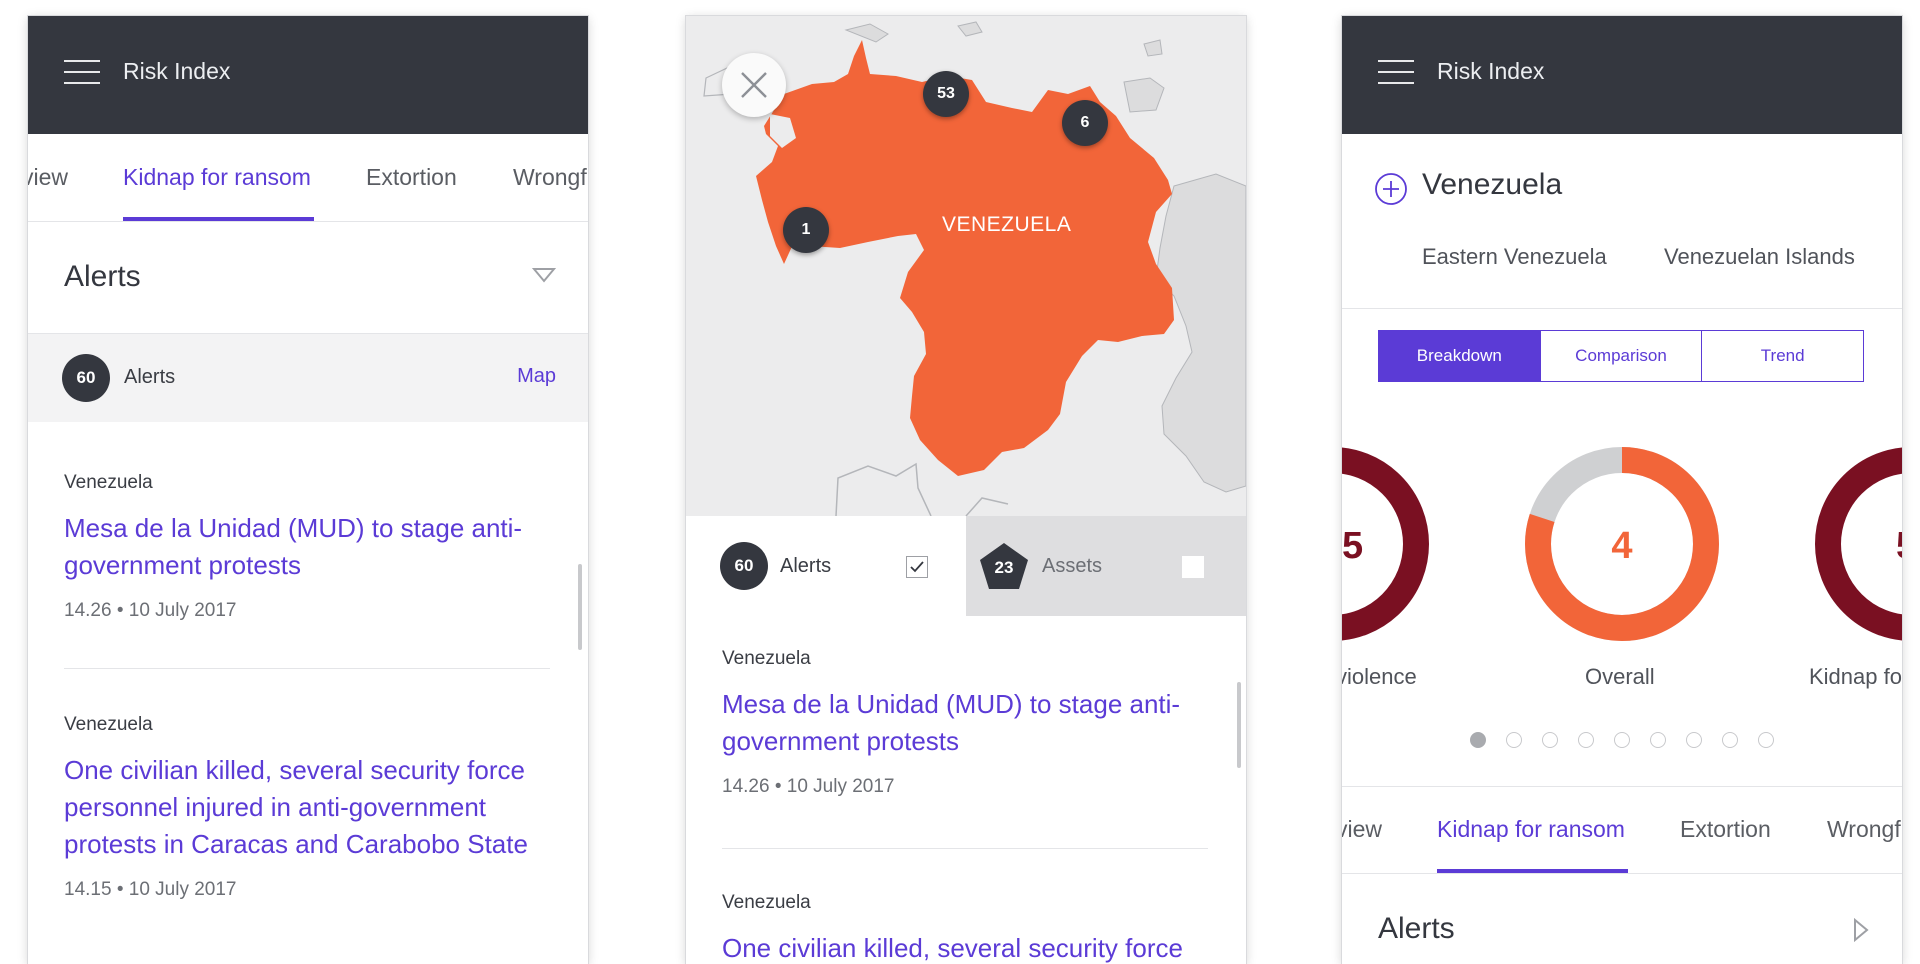 This screenshot has width=1920, height=964. I want to click on segment-comparison: Comparison, so click(1620, 356).